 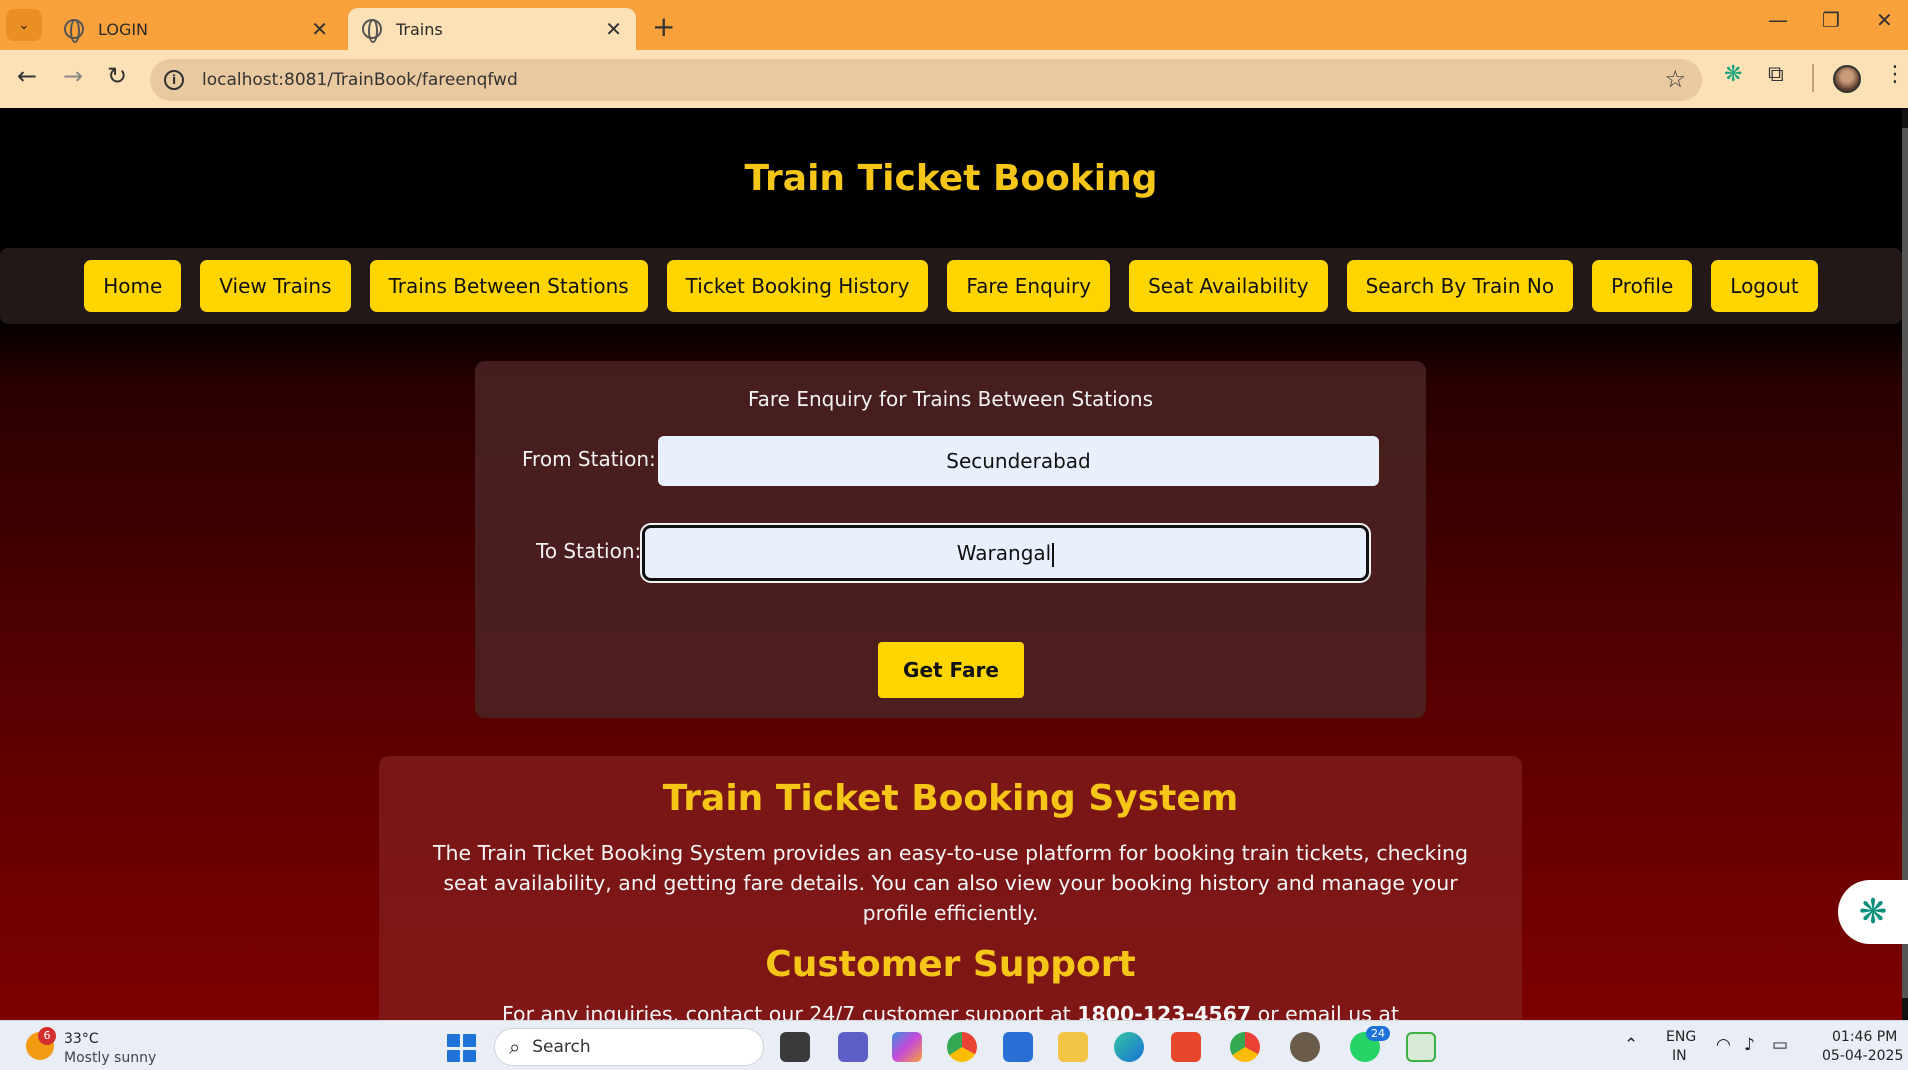 I want to click on weather-badge: 6, so click(x=47, y=1036).